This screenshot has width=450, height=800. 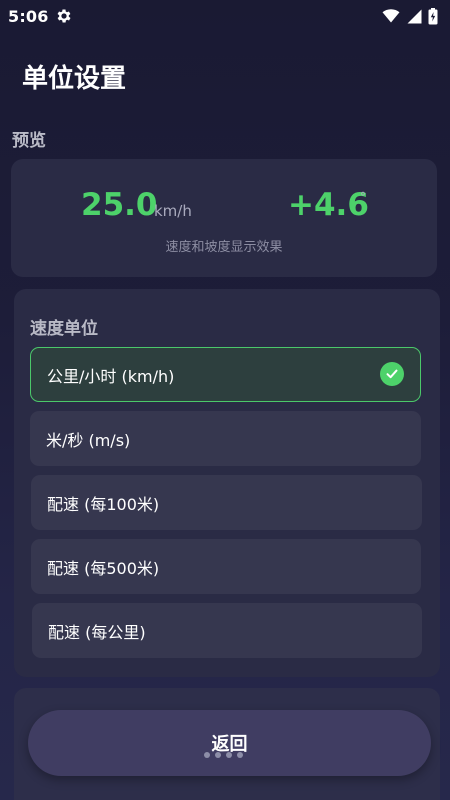 I want to click on unit-option-kmh: 公里/小时 (km/h), so click(x=225, y=374).